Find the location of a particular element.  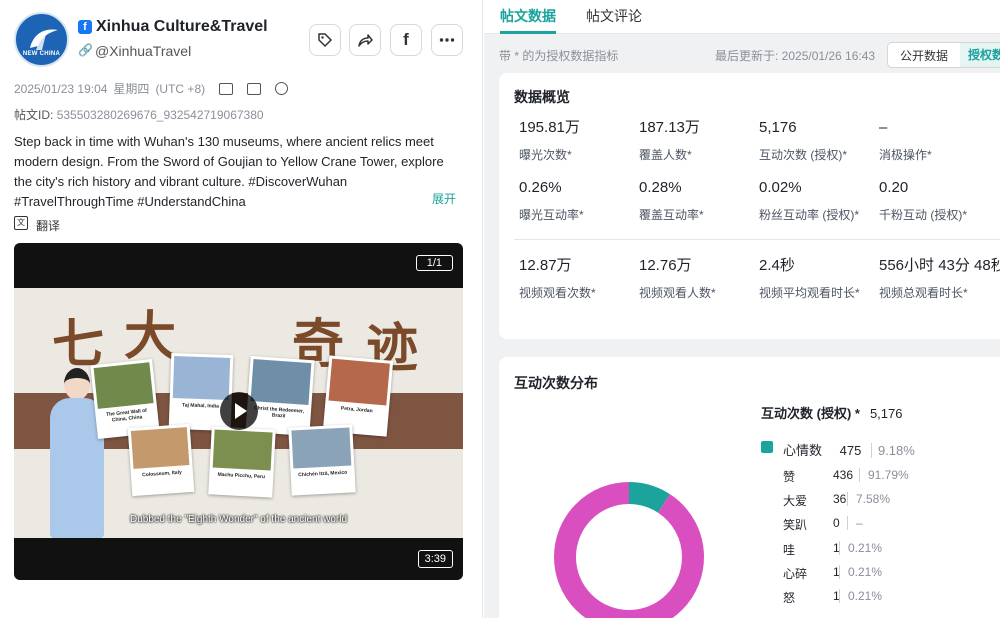

facebook-link-button: f is located at coordinates (406, 40).